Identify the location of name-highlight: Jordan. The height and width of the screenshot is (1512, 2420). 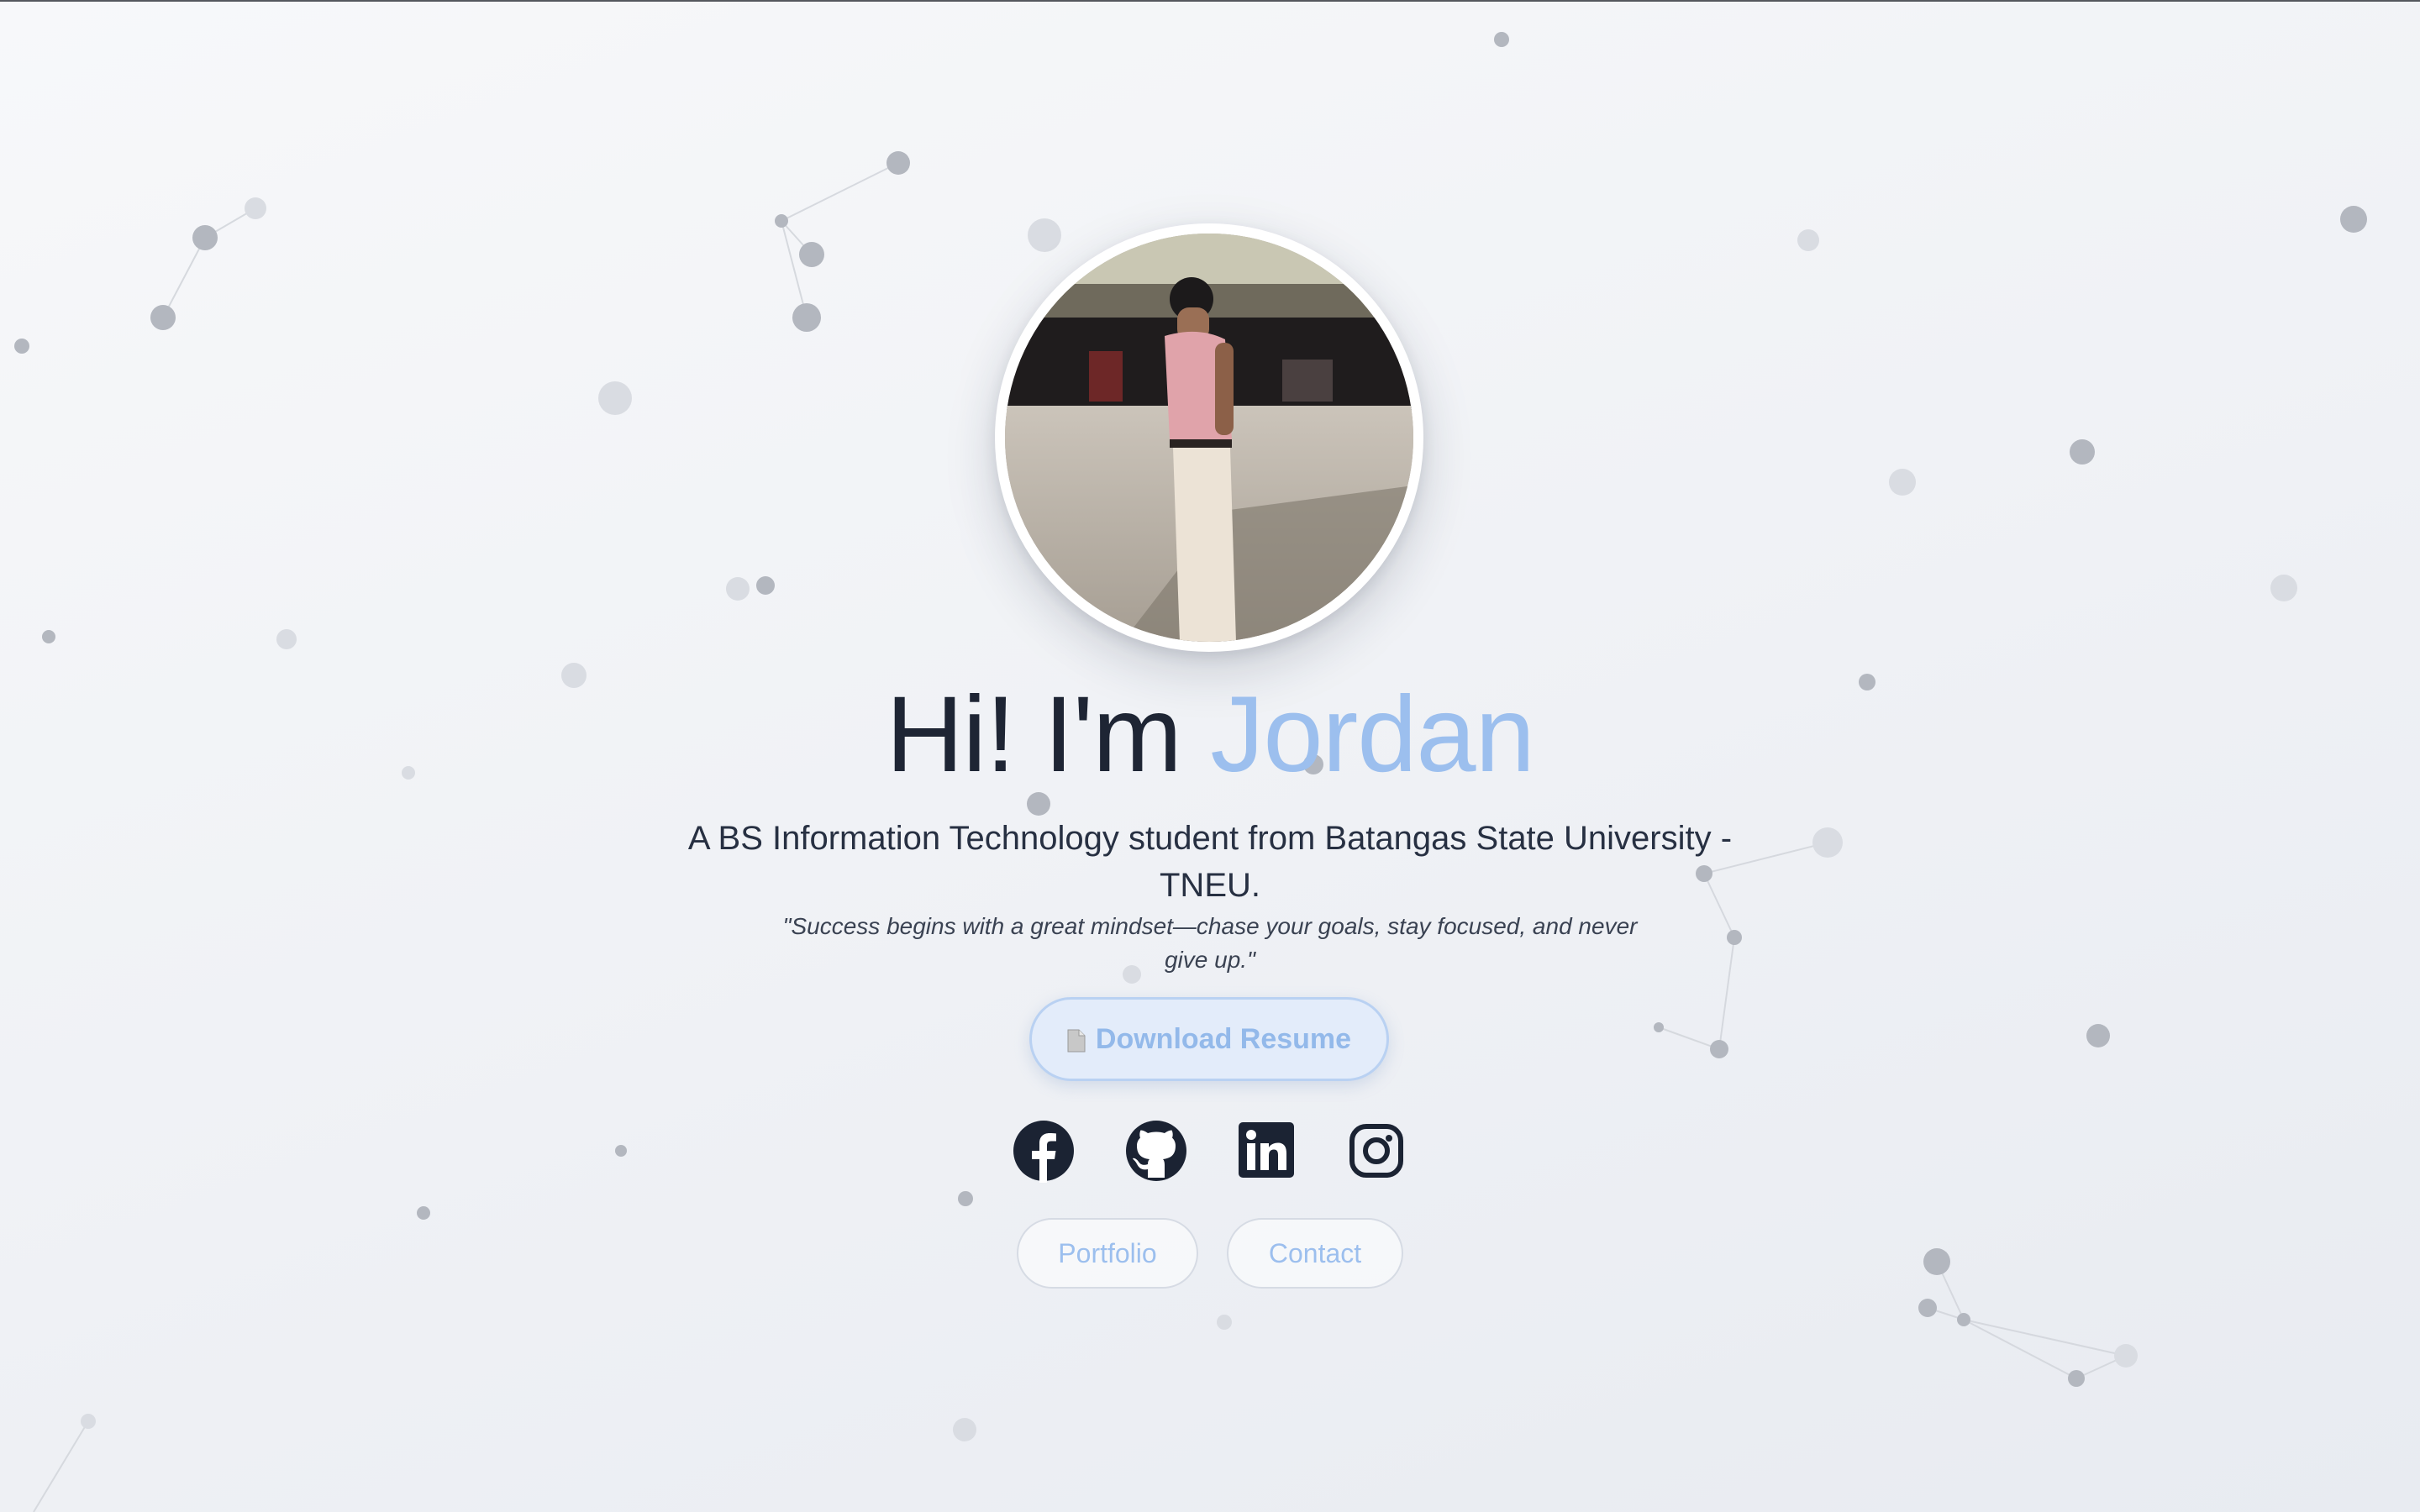
(1372, 735).